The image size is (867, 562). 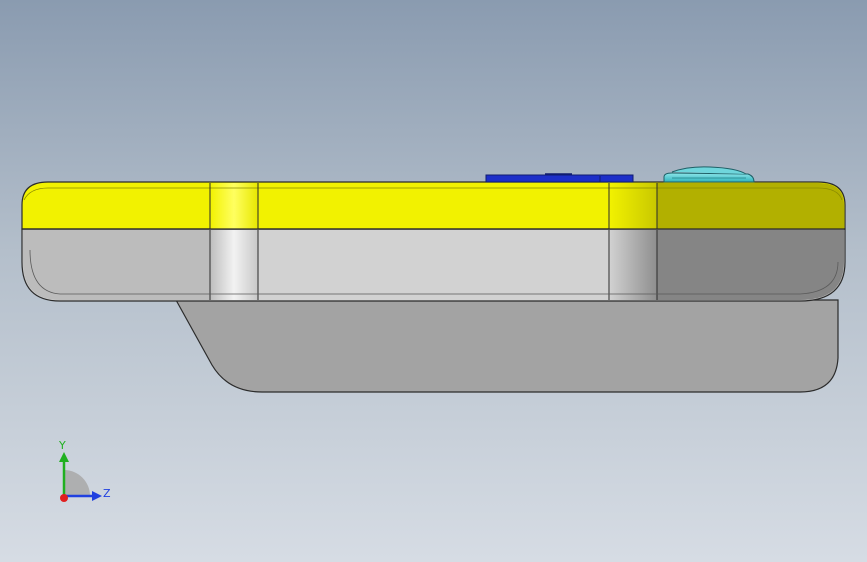 What do you see at coordinates (64, 498) in the screenshot?
I see `x-axis-dot` at bounding box center [64, 498].